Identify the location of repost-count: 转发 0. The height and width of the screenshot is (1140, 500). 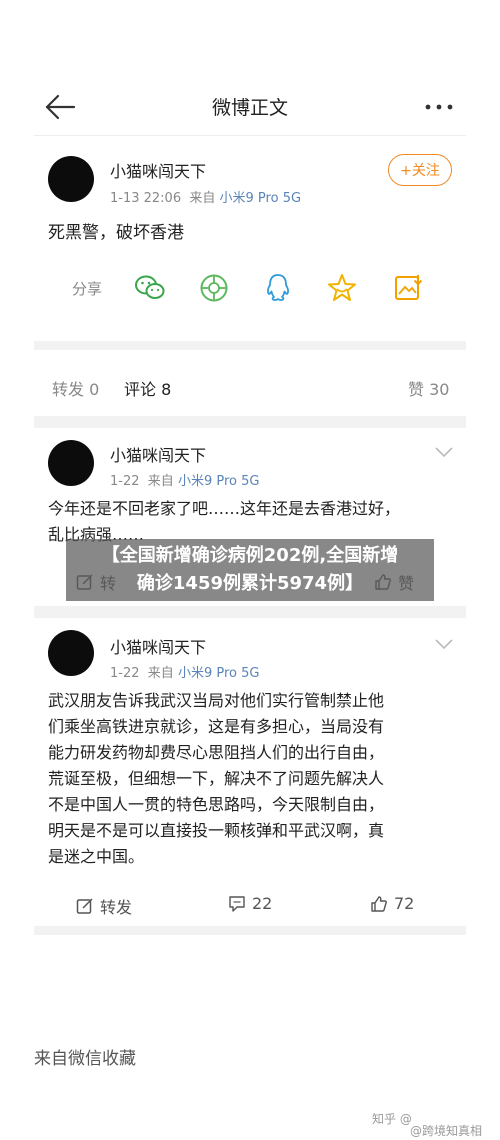
(75, 388).